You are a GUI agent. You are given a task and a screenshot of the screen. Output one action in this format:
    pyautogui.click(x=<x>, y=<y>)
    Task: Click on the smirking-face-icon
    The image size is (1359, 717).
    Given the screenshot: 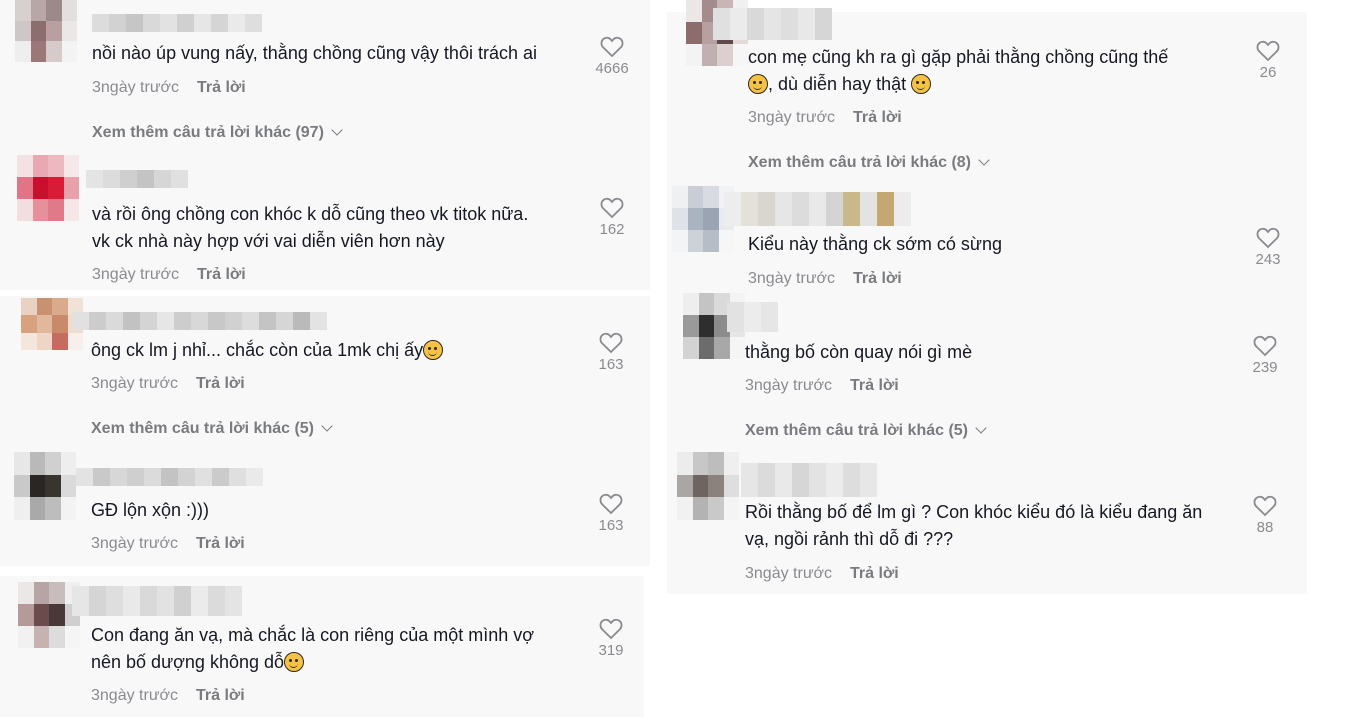 What is the action you would take?
    pyautogui.click(x=433, y=350)
    